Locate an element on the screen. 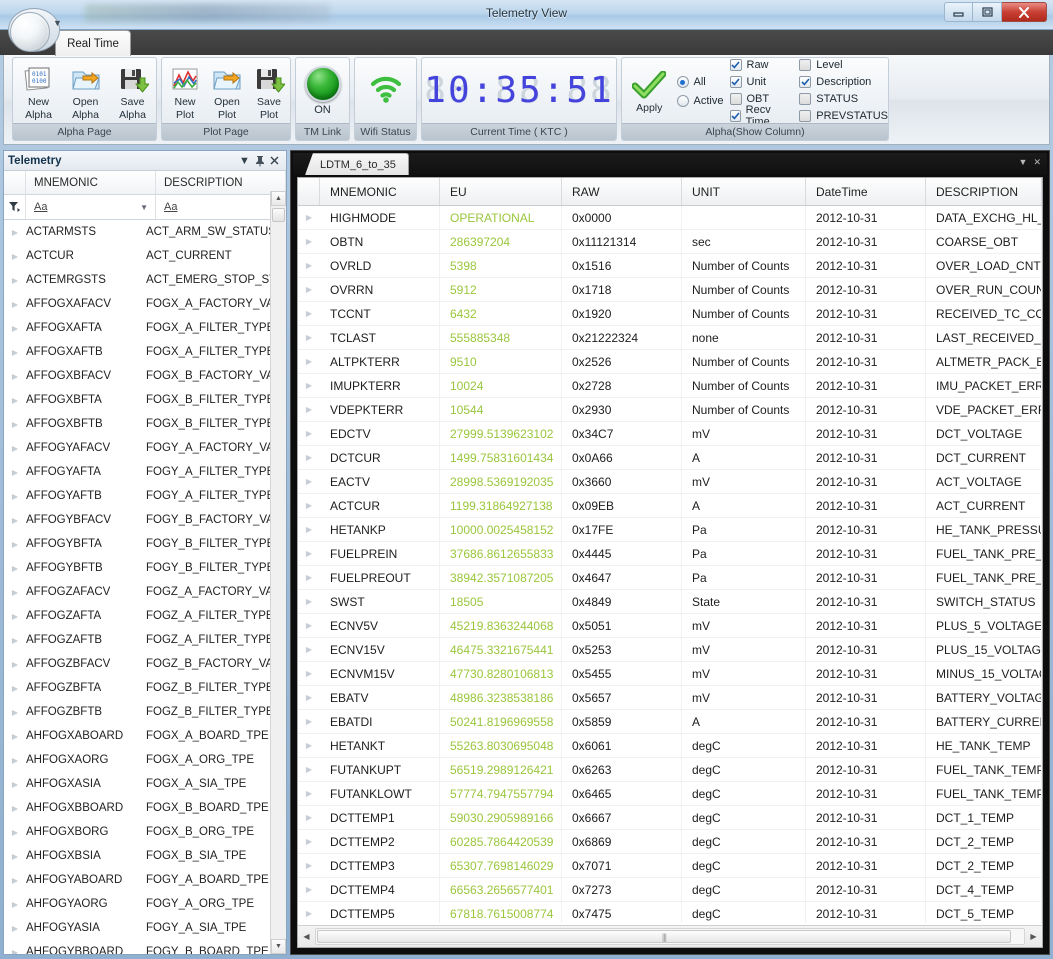  alpha-header-datetime: DateTime is located at coordinates (866, 191).